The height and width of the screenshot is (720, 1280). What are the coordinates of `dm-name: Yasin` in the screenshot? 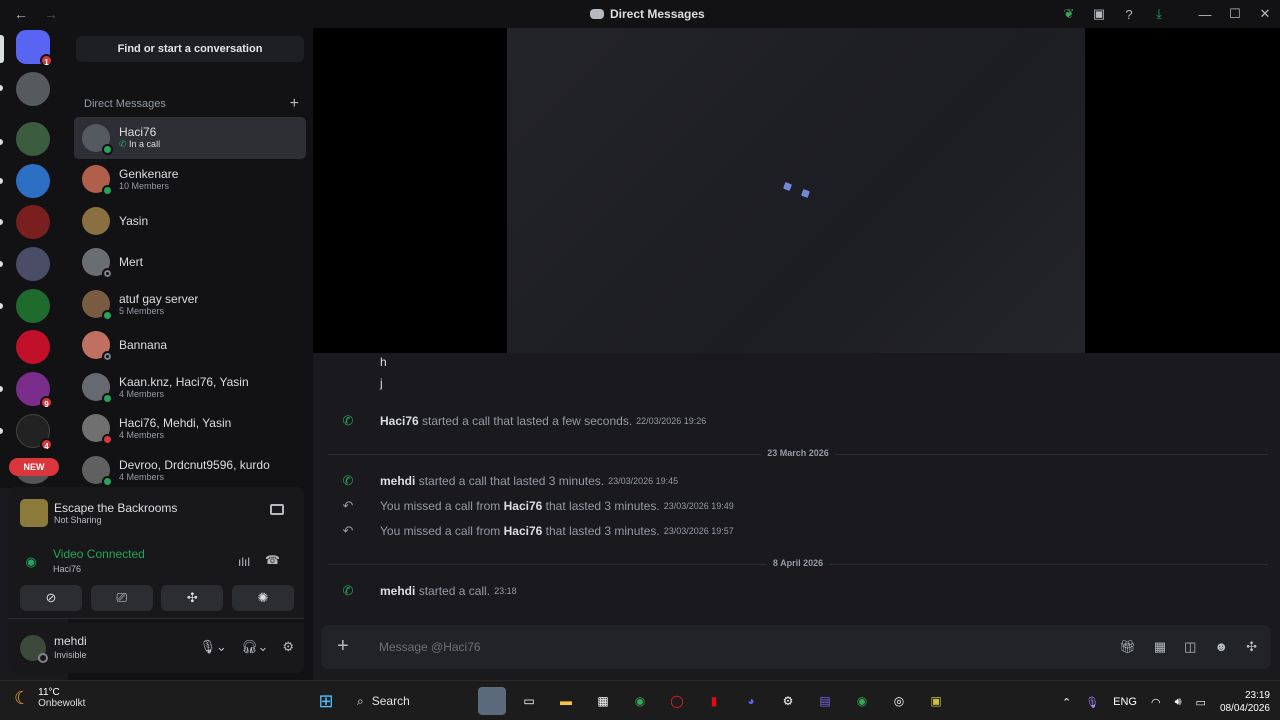 It's located at (134, 220).